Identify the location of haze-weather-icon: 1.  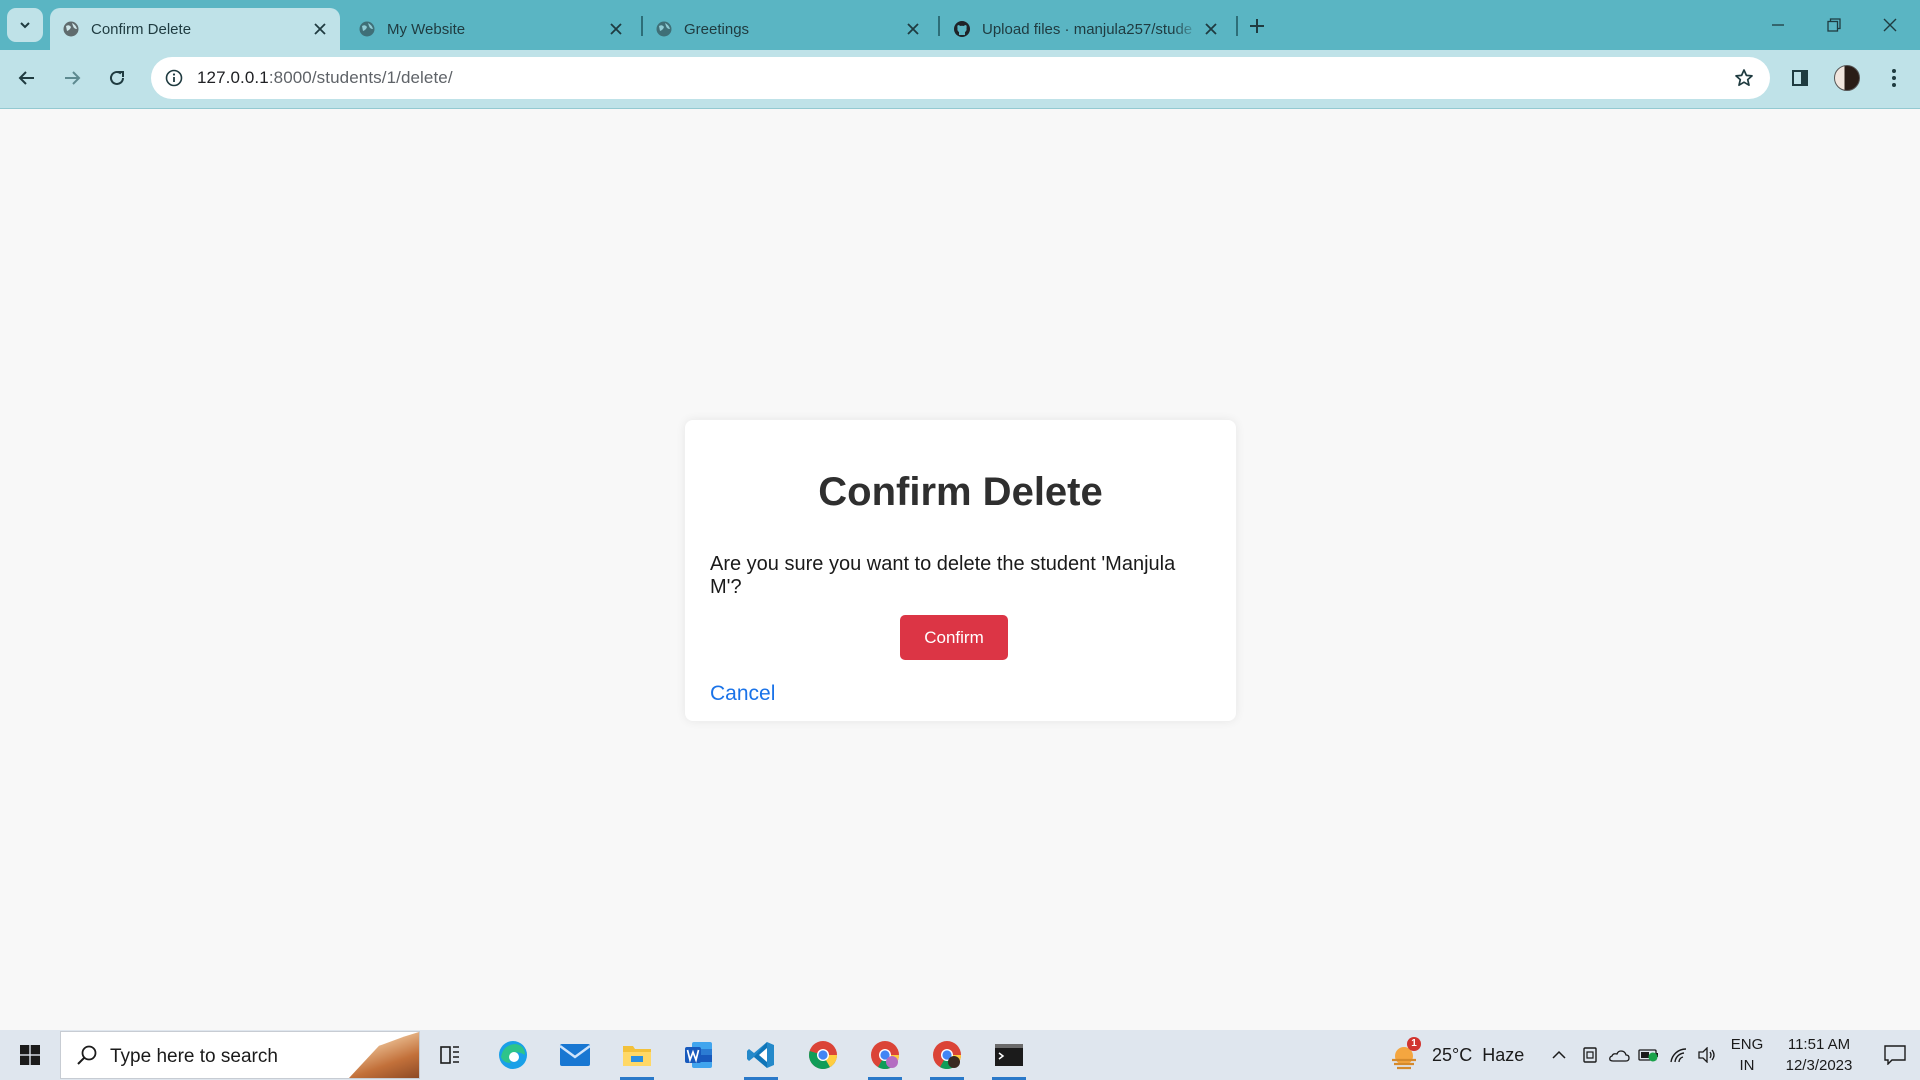
(1405, 1053).